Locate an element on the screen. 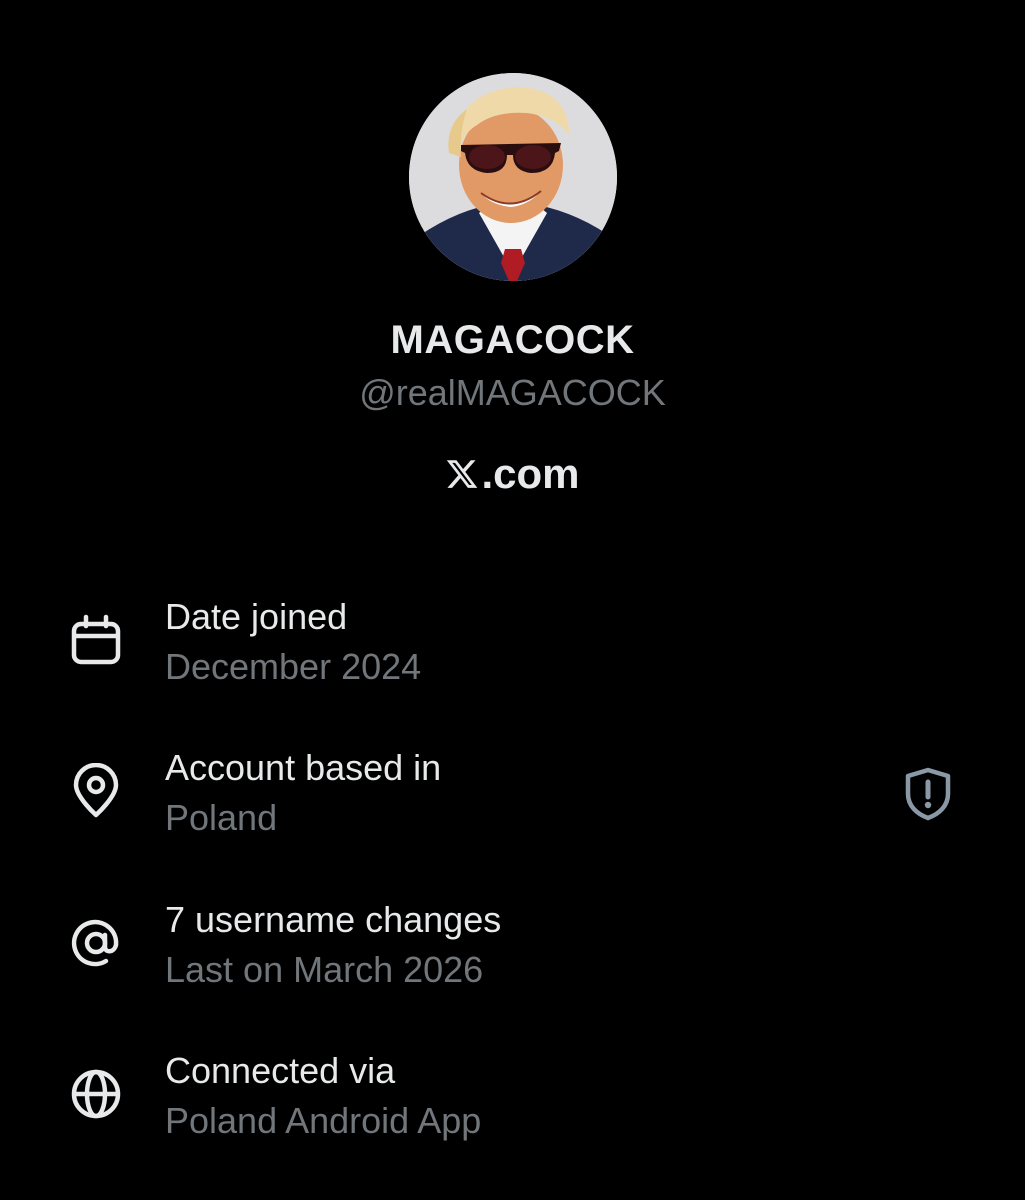 This screenshot has height=1200, width=1025. shield-alert-icon is located at coordinates (928, 794).